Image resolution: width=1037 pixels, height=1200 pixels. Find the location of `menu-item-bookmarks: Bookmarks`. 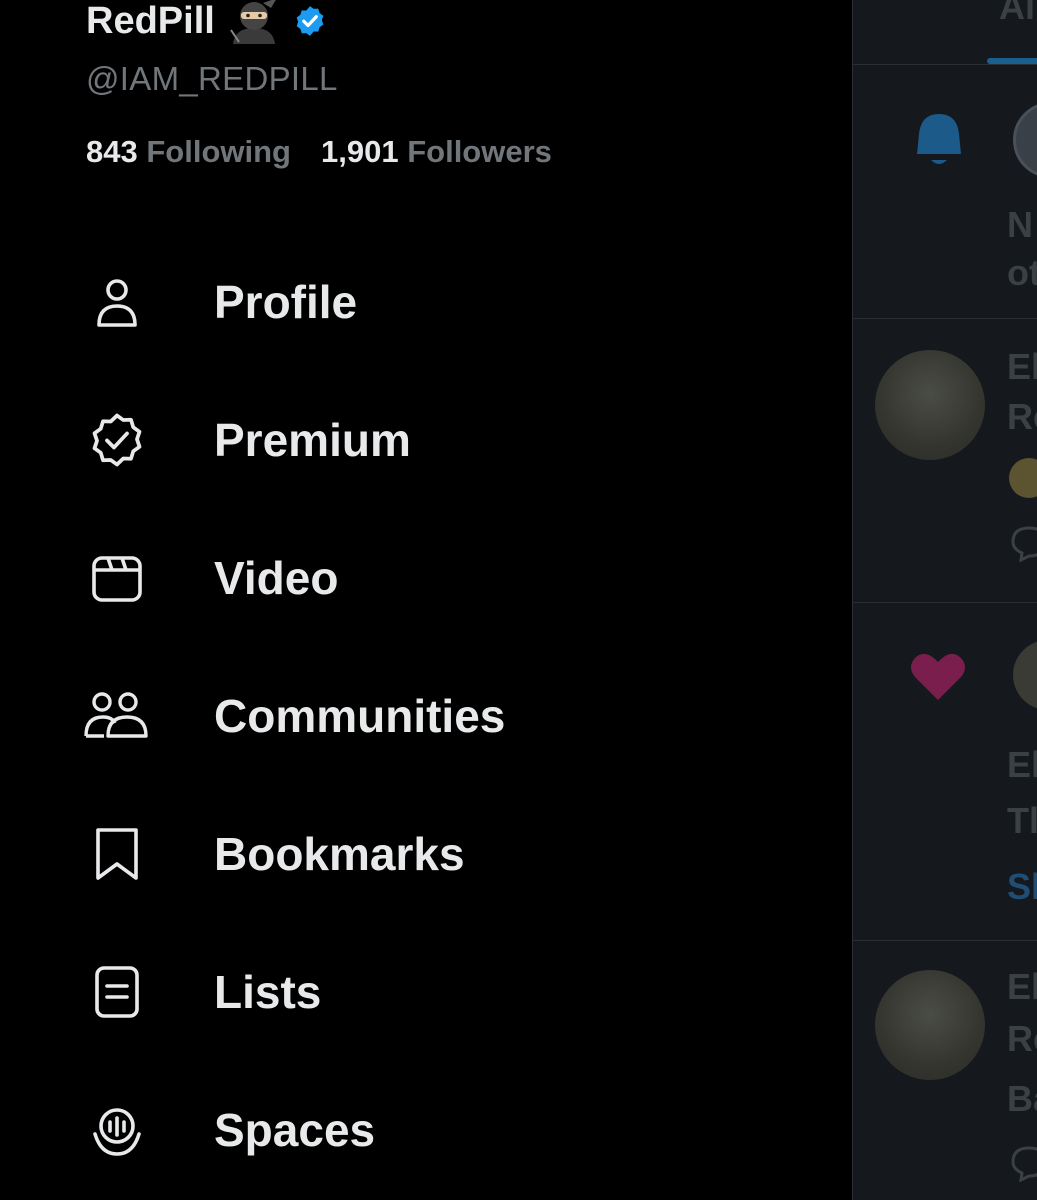

menu-item-bookmarks: Bookmarks is located at coordinates (272, 854).